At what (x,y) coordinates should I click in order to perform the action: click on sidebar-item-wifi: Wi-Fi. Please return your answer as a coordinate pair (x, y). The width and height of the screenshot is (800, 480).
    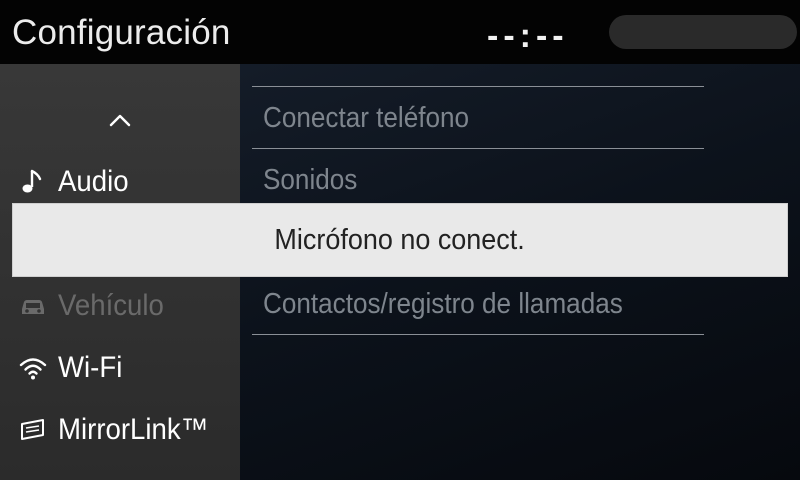
    Looking at the image, I should click on (73, 368).